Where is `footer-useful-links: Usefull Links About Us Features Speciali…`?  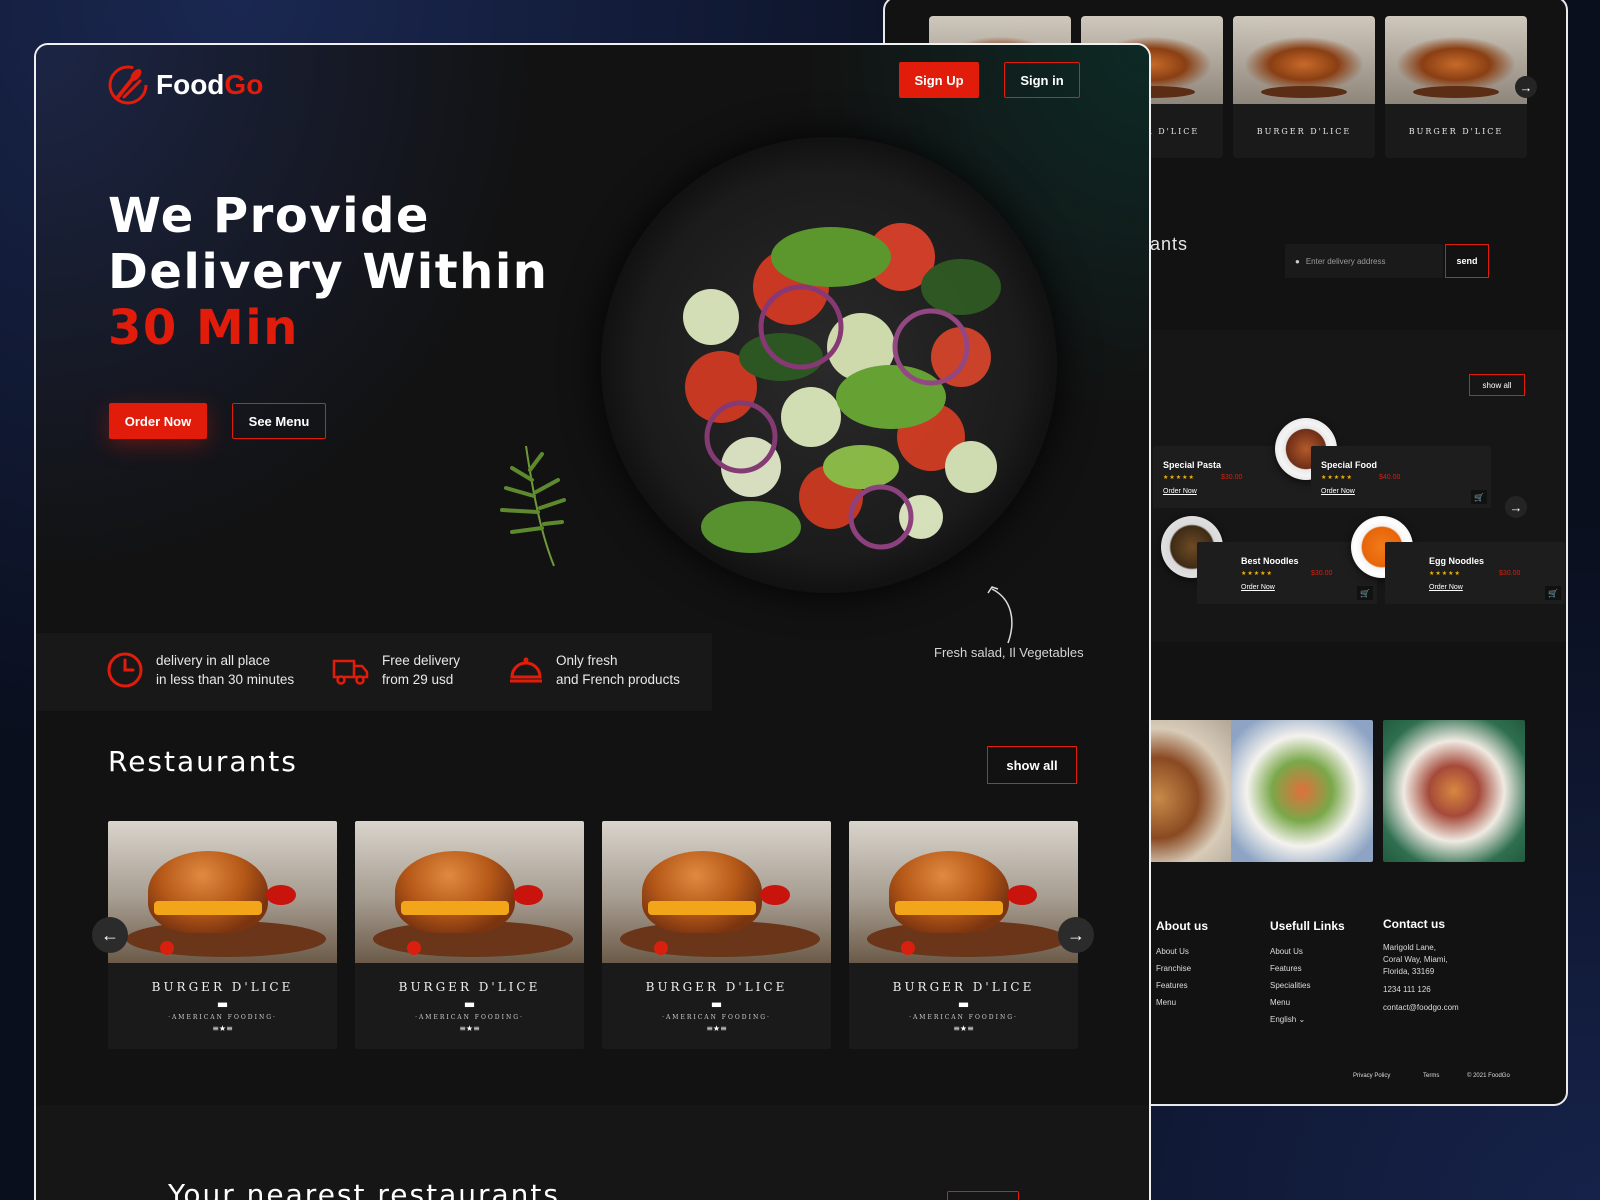
footer-useful-links: Usefull Links About Us Features Speciali… is located at coordinates (1307, 973).